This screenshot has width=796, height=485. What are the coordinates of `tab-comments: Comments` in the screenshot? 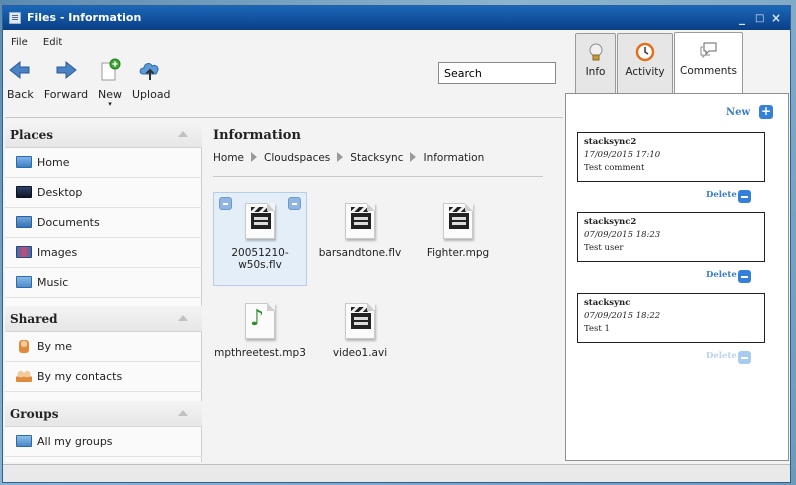 It's located at (708, 62).